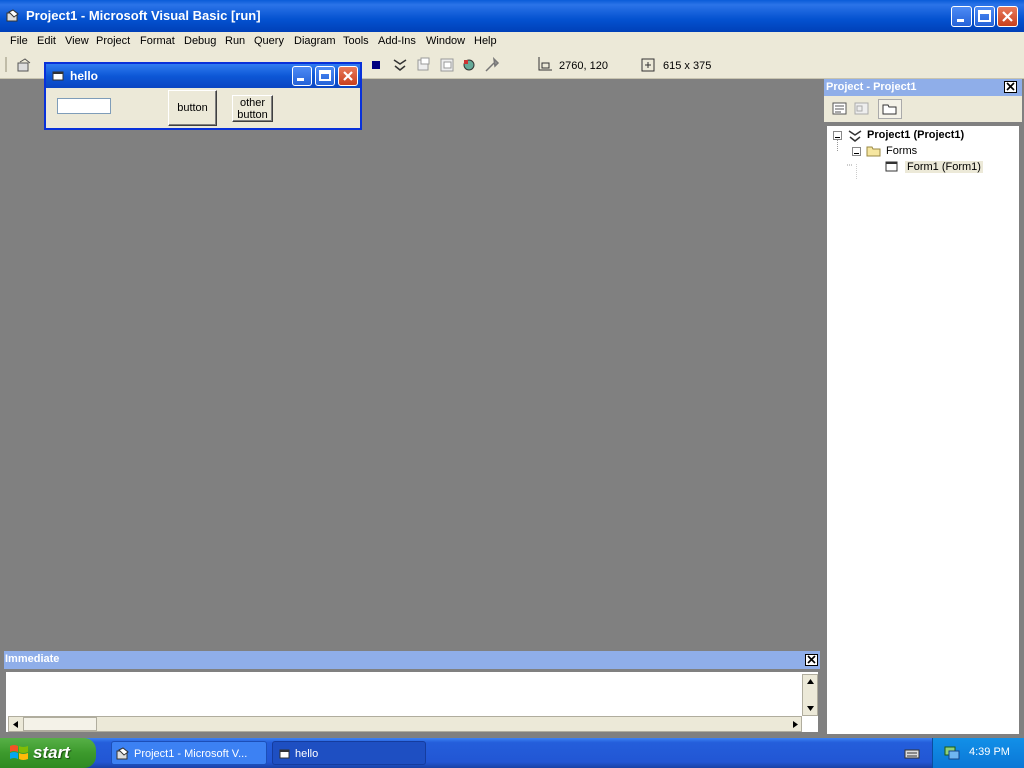 Image resolution: width=1024 pixels, height=768 pixels. What do you see at coordinates (687, 66) in the screenshot?
I see `size-readout: 615 x 375` at bounding box center [687, 66].